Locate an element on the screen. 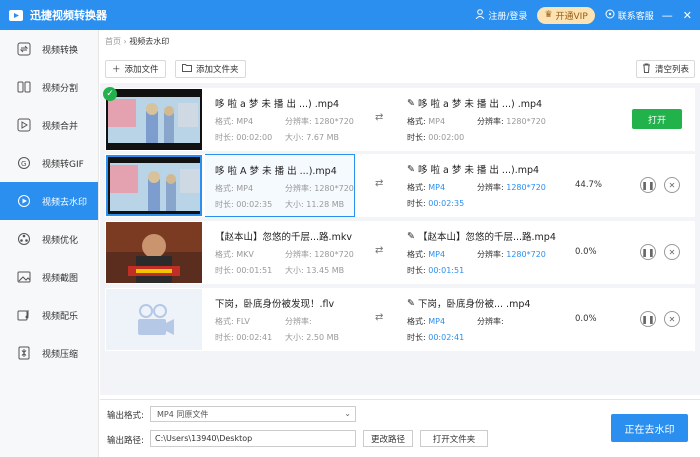  sidebar-item-label: 视频合并 is located at coordinates (60, 126).